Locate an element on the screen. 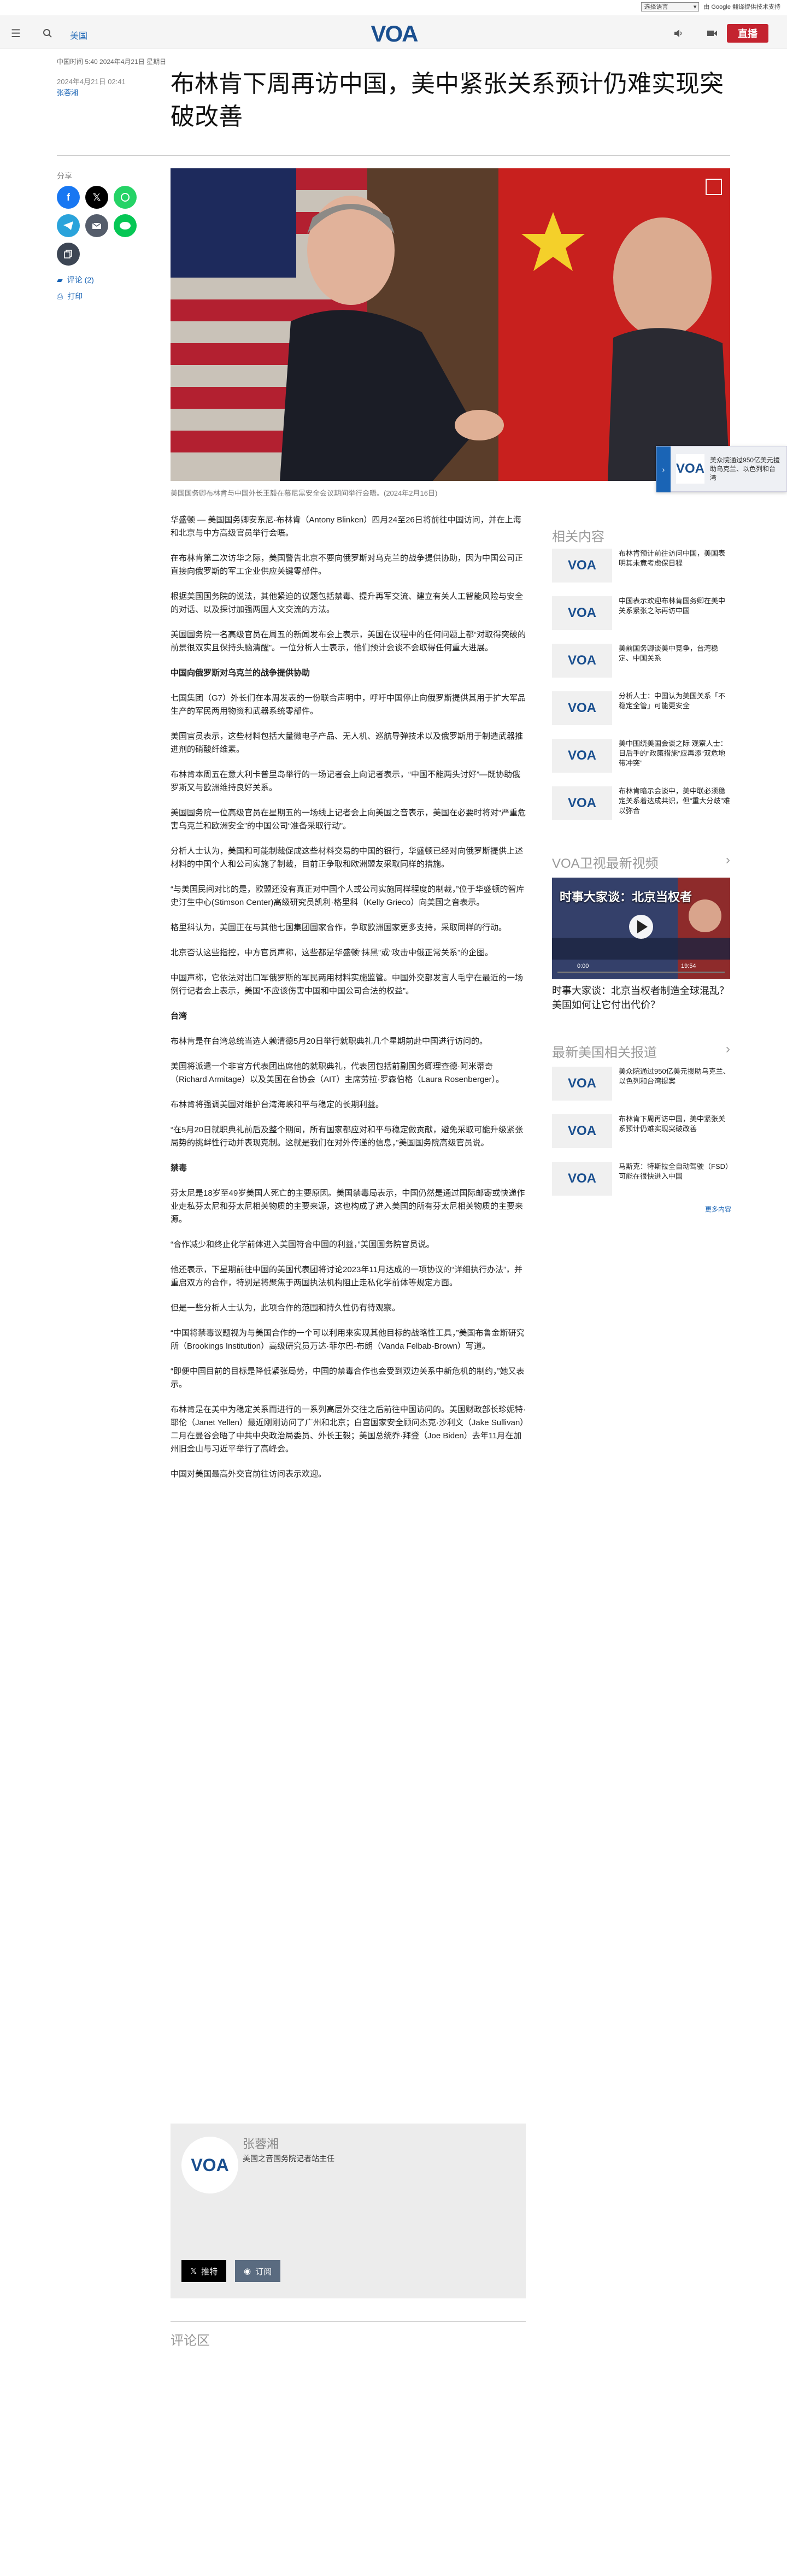 The height and width of the screenshot is (2576, 787). byline-author-link: 张蓉湘 is located at coordinates (91, 93).